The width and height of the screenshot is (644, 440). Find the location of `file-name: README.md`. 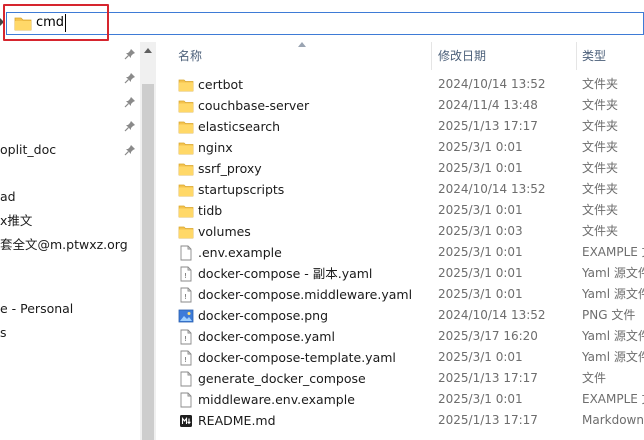

file-name: README.md is located at coordinates (237, 420).